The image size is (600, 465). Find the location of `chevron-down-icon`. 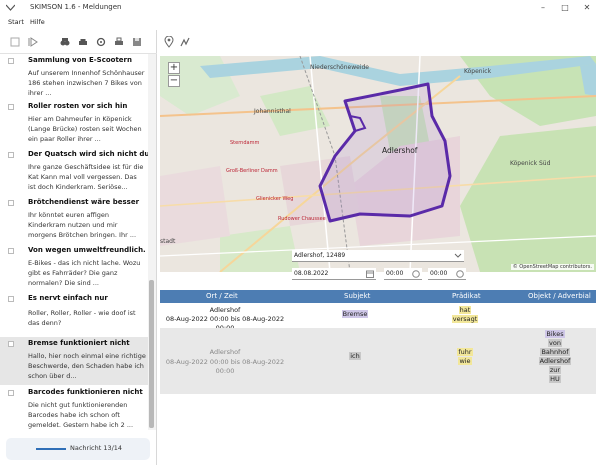

chevron-down-icon is located at coordinates (458, 255).